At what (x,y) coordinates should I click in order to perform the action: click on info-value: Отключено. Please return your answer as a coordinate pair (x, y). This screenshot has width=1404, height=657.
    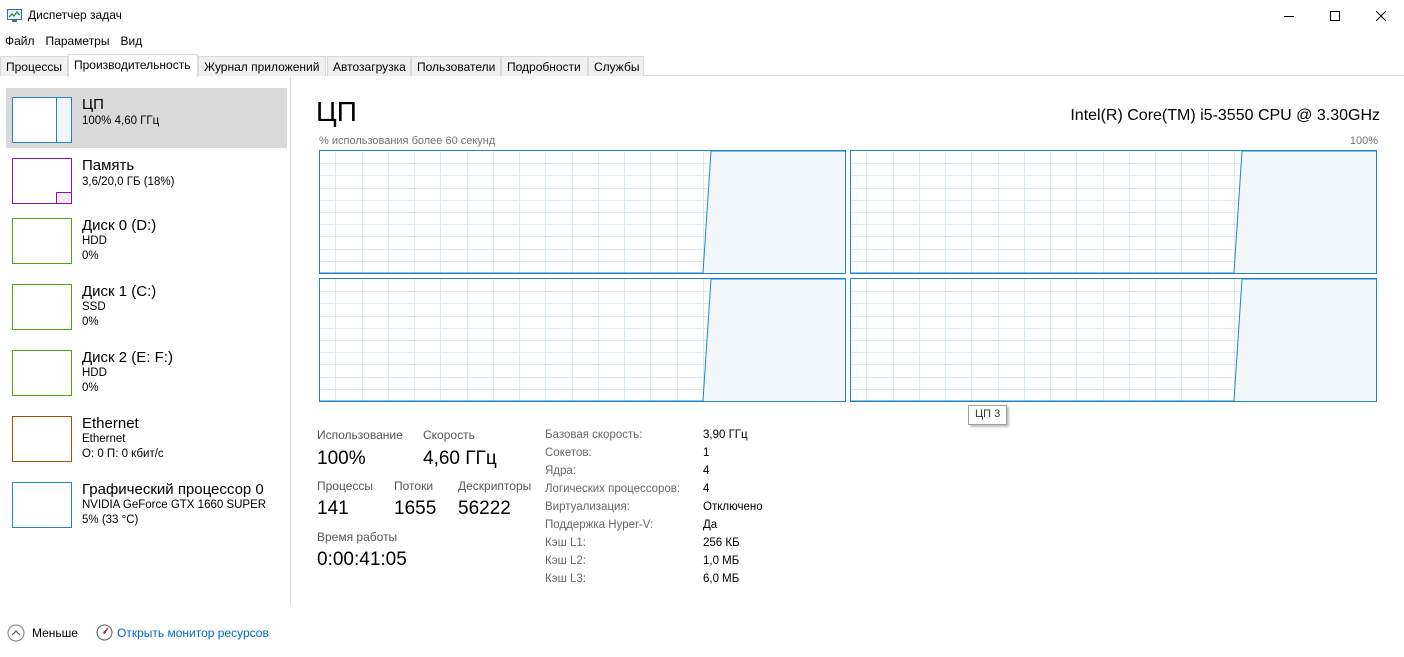
    Looking at the image, I should click on (733, 507).